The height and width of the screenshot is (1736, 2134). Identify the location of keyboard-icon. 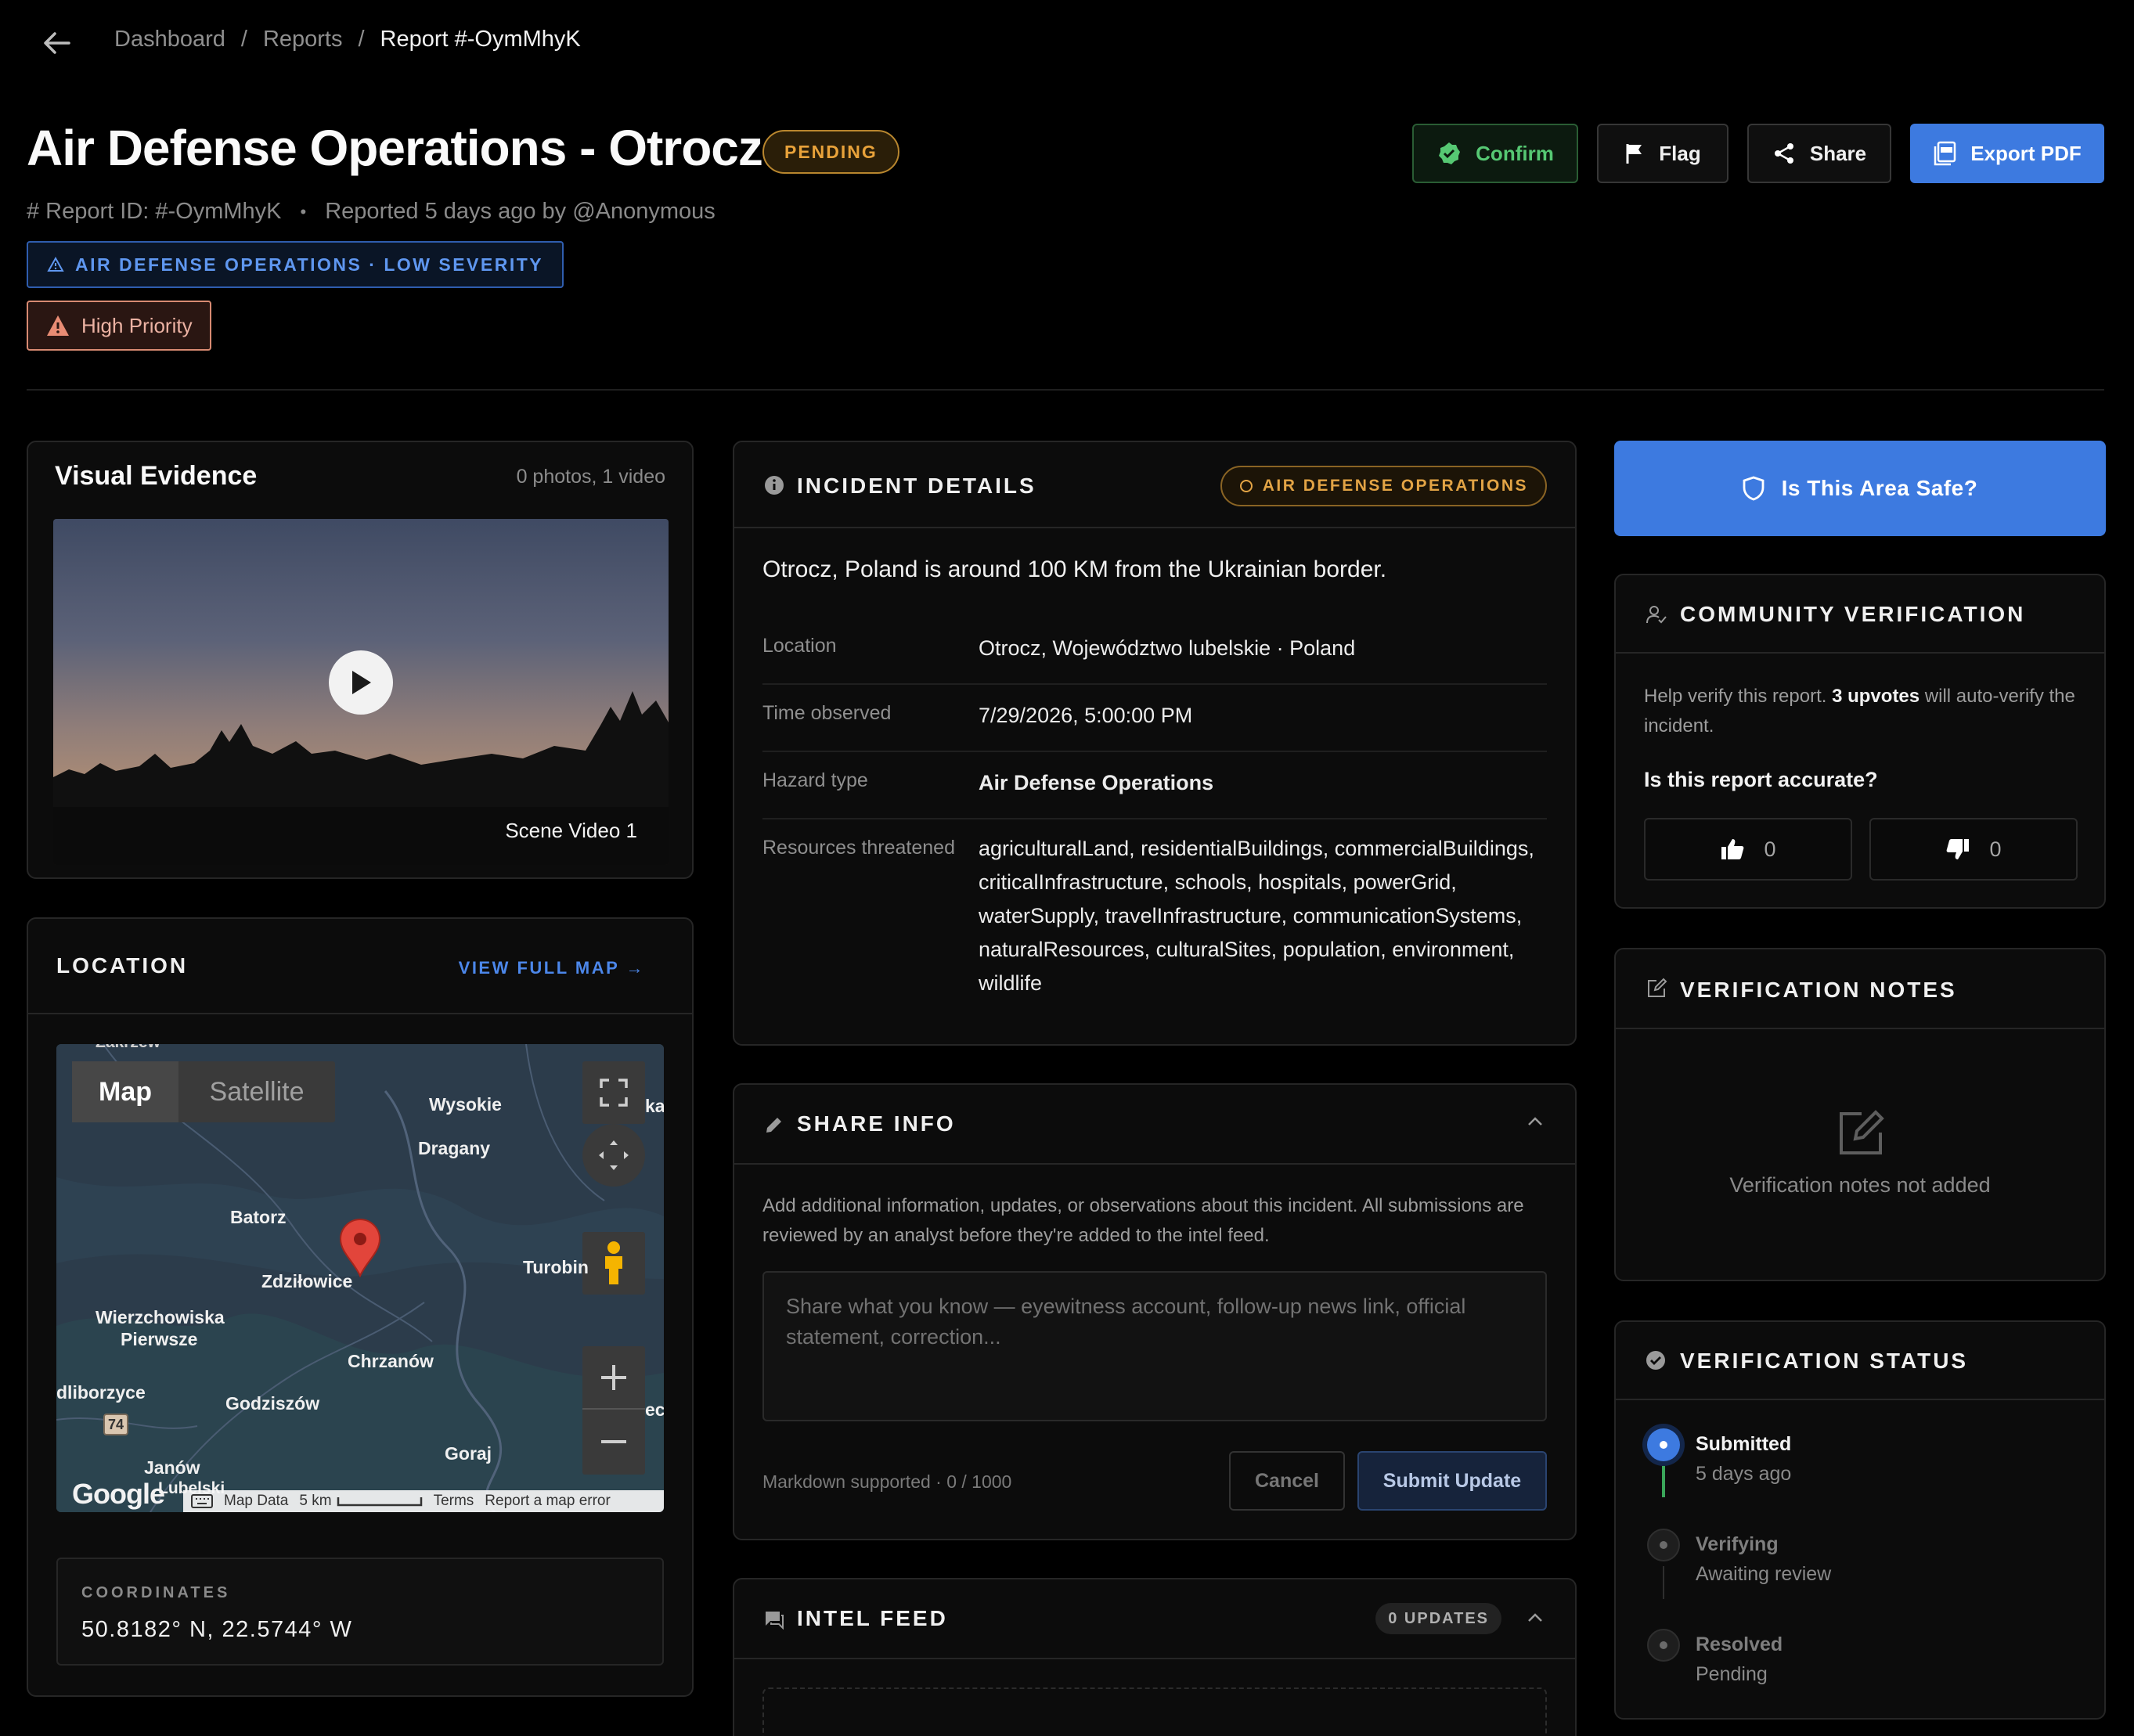
(202, 1501).